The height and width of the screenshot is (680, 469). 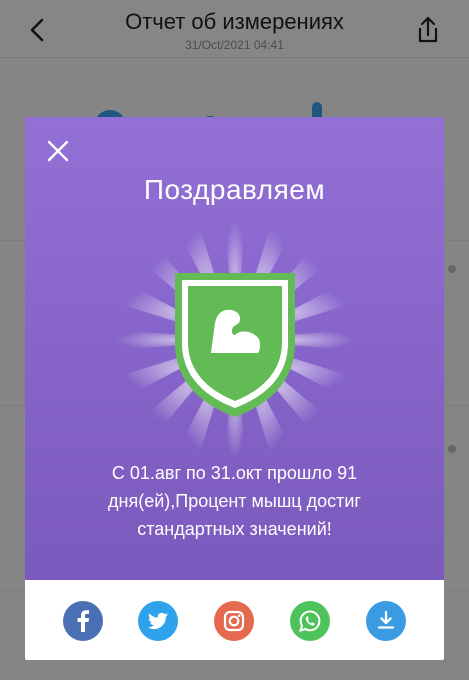 I want to click on share-instagram-button, so click(x=234, y=621).